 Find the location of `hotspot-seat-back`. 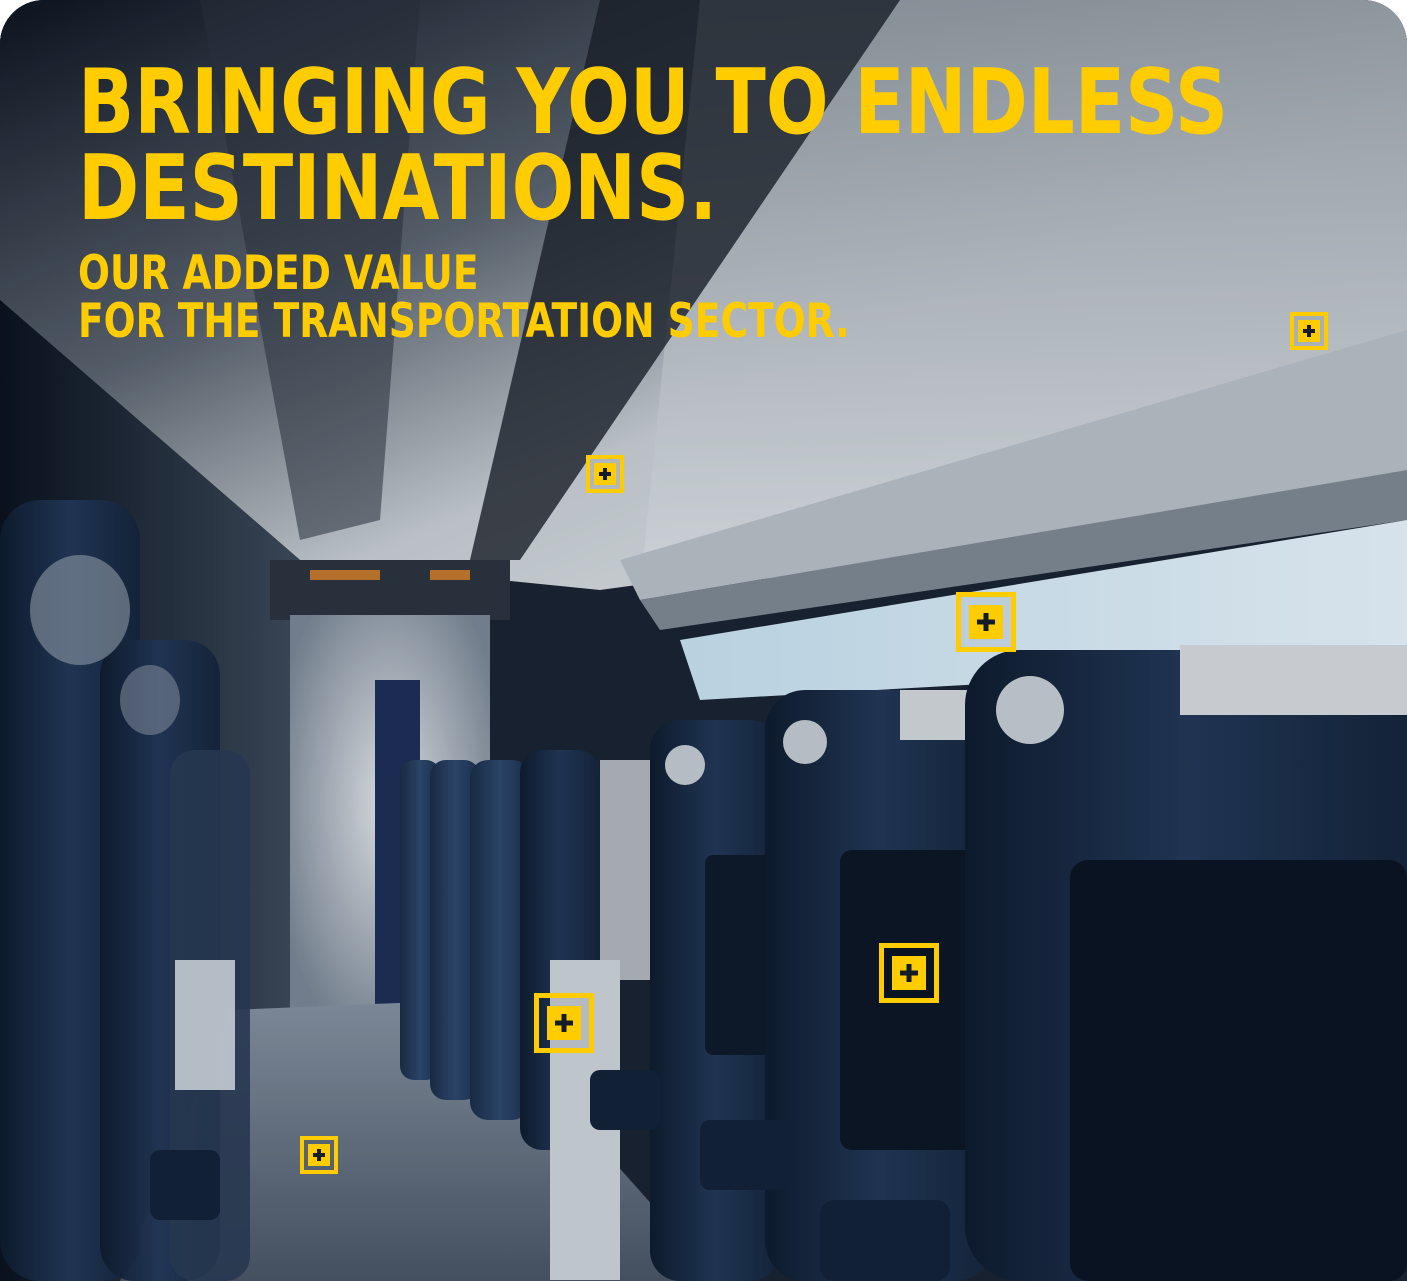

hotspot-seat-back is located at coordinates (909, 973).